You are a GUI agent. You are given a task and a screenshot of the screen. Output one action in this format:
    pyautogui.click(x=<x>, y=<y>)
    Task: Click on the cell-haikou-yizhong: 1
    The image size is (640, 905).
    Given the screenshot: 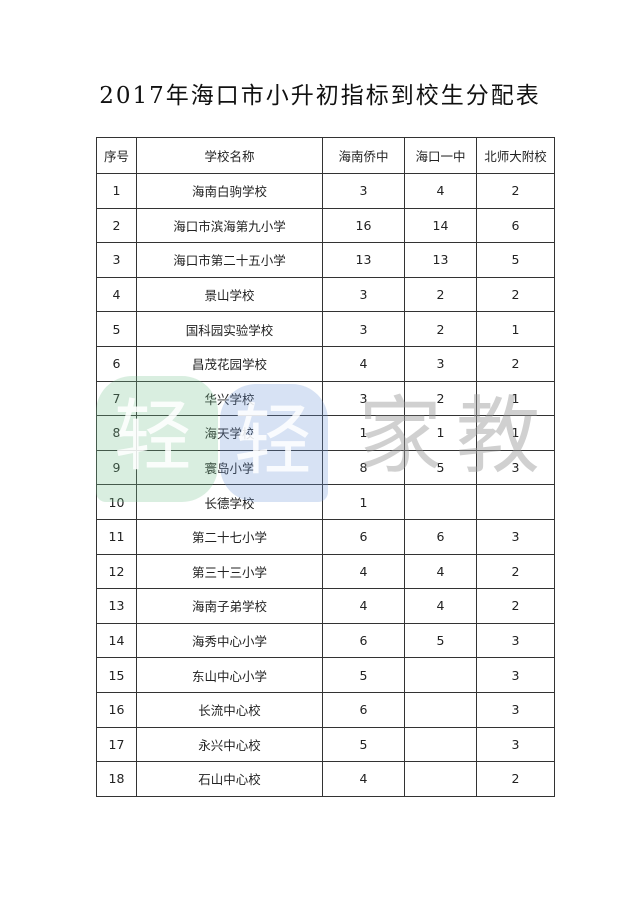 What is the action you would take?
    pyautogui.click(x=440, y=433)
    